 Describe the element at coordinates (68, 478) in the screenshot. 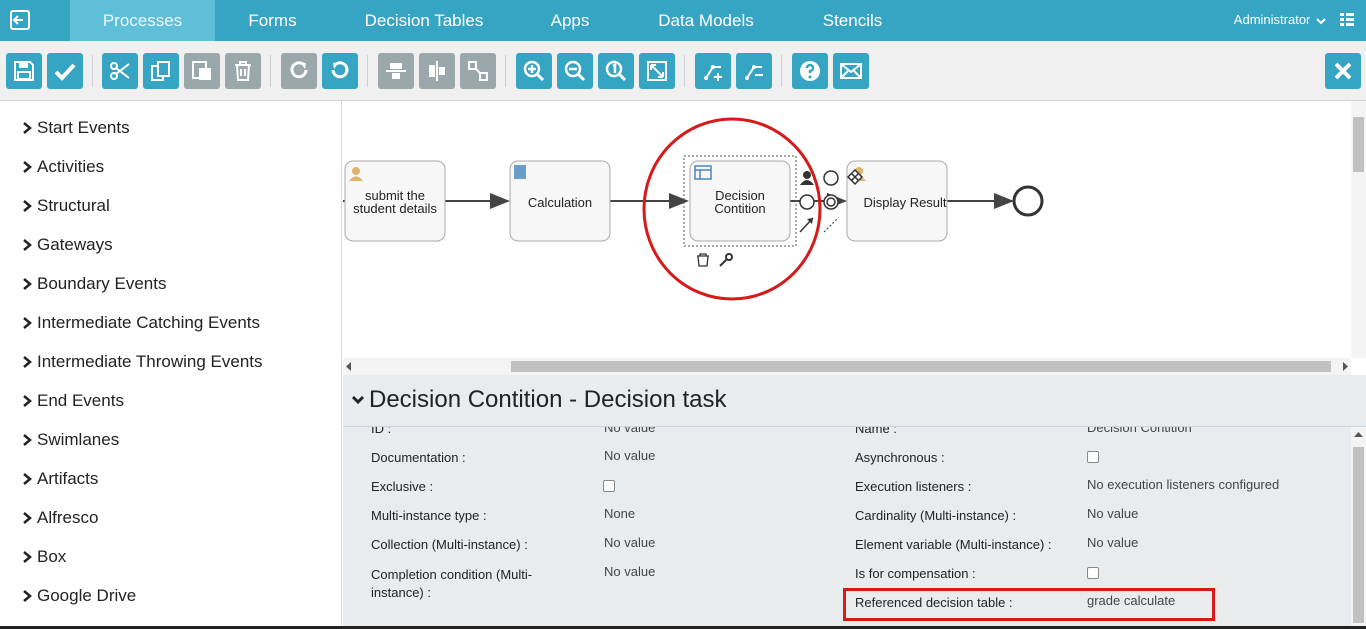

I see `palette-group-label: Artifacts` at that location.